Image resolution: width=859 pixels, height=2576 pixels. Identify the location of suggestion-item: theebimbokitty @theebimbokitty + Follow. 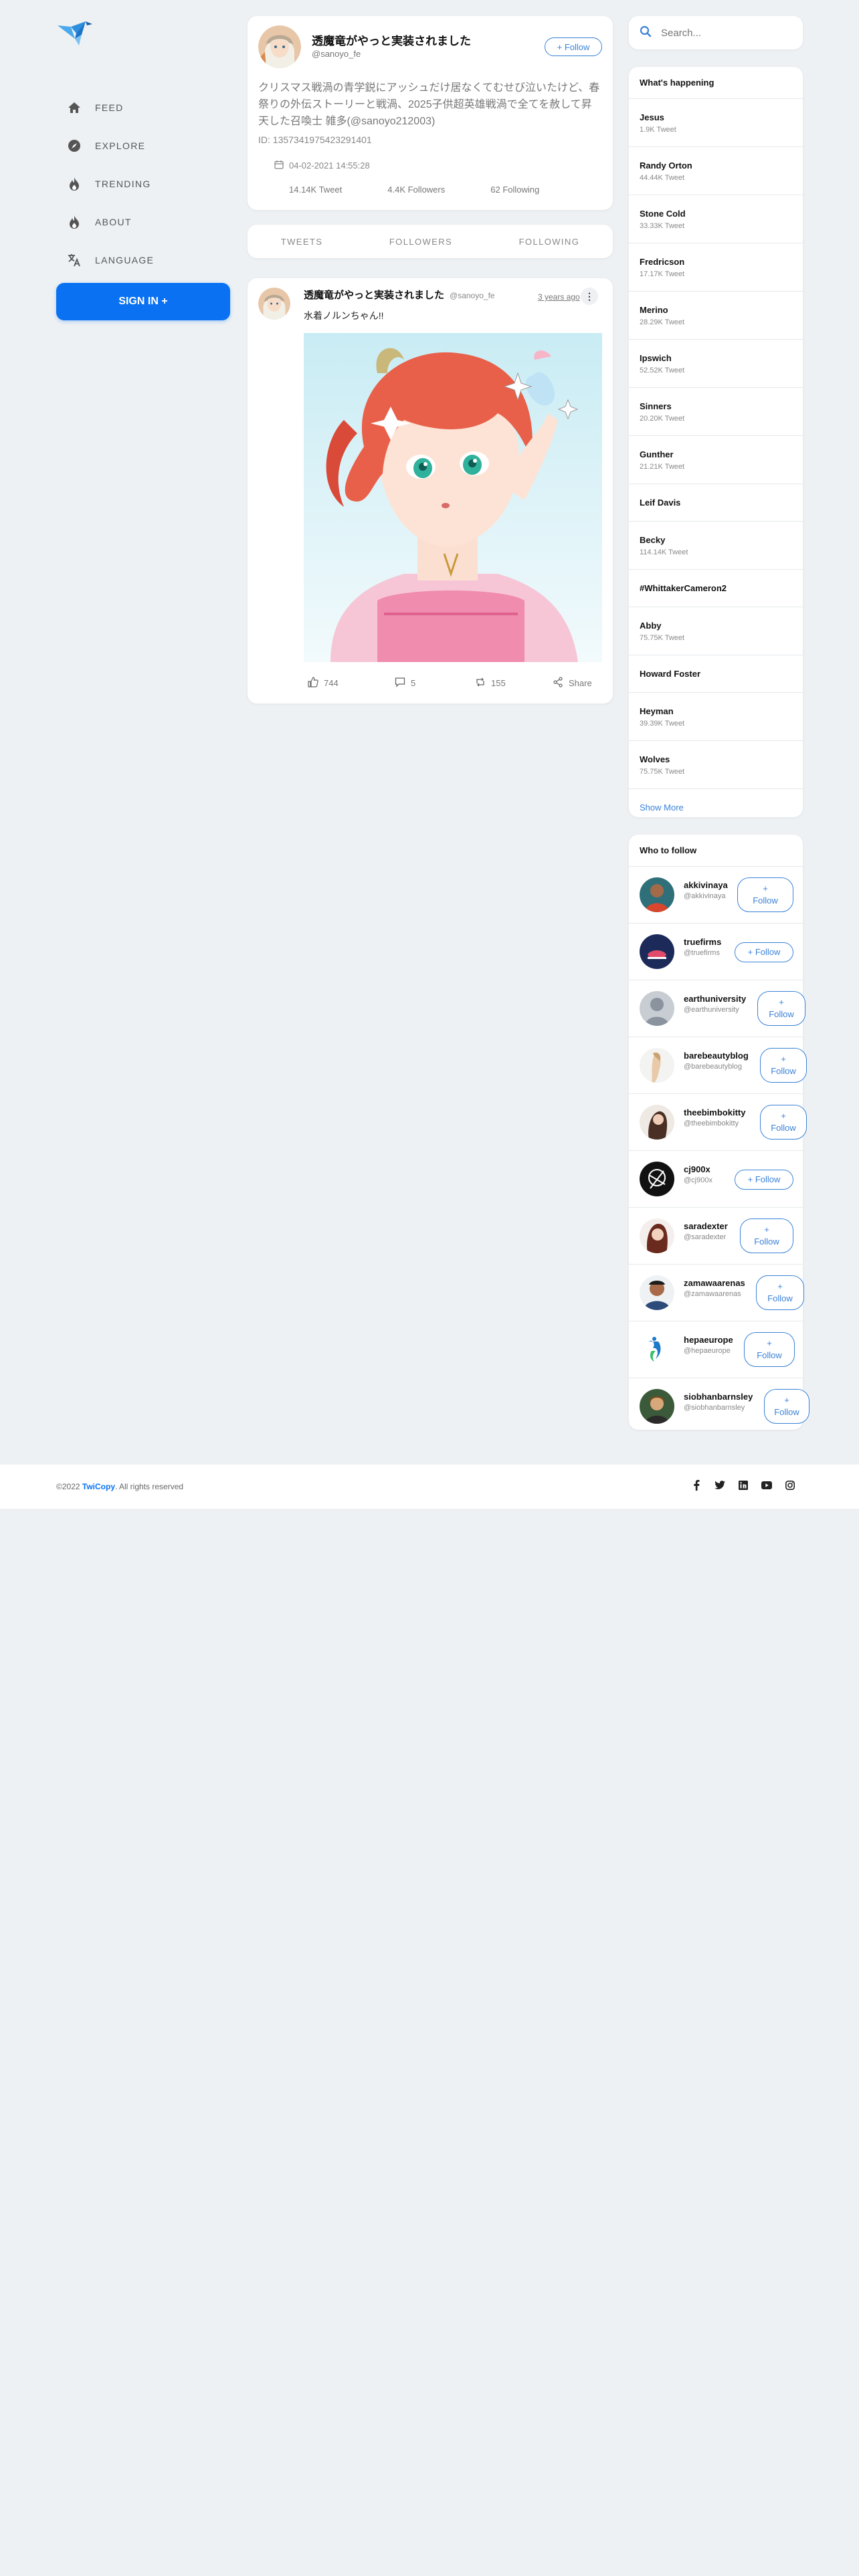
(718, 1122).